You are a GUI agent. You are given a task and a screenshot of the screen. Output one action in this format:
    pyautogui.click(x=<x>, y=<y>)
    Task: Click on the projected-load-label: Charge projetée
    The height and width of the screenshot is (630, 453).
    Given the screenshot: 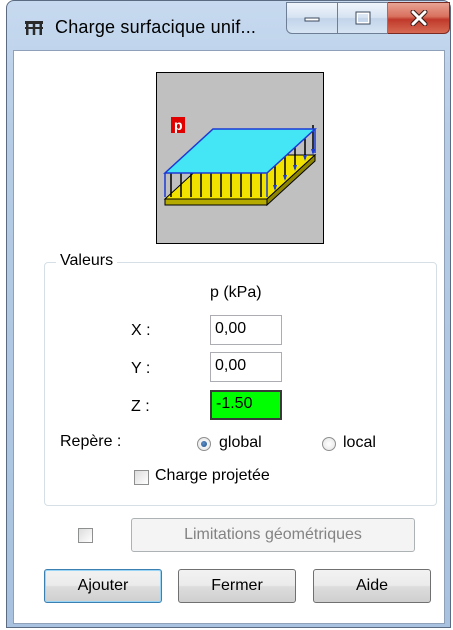 What is the action you would take?
    pyautogui.click(x=212, y=476)
    